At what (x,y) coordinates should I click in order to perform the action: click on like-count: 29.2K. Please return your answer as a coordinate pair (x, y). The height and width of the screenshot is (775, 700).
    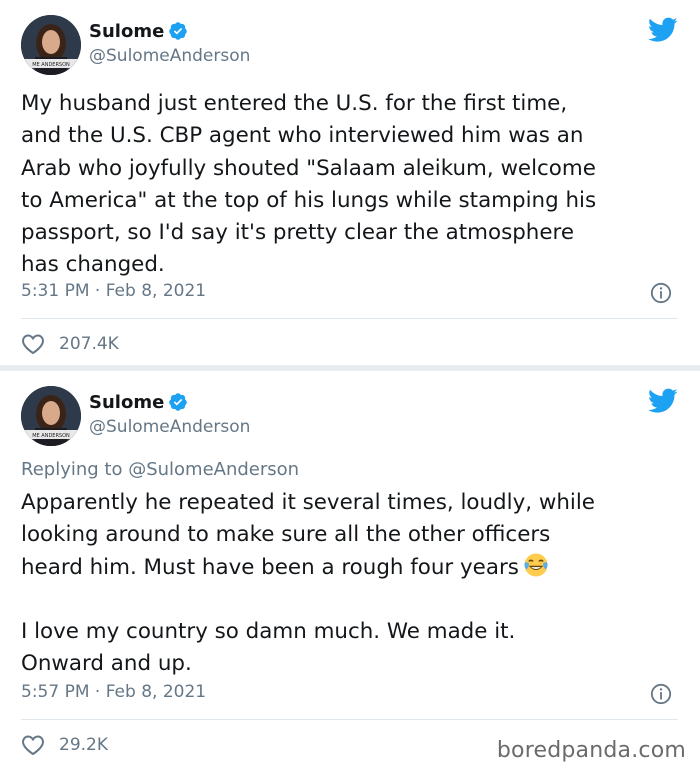
    Looking at the image, I should click on (83, 745).